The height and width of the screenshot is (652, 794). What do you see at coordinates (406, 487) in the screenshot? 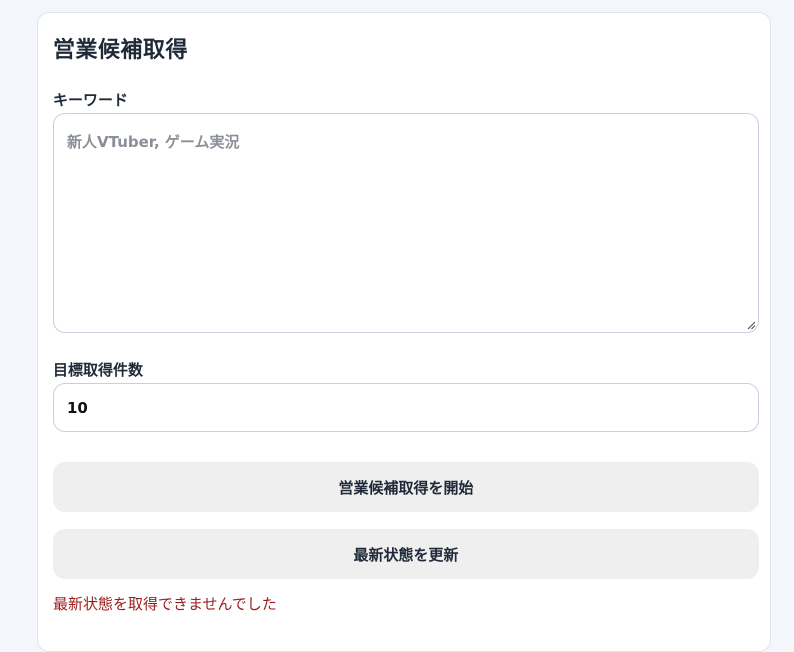
I see `start-fetch-button: 営業候補取得を開始` at bounding box center [406, 487].